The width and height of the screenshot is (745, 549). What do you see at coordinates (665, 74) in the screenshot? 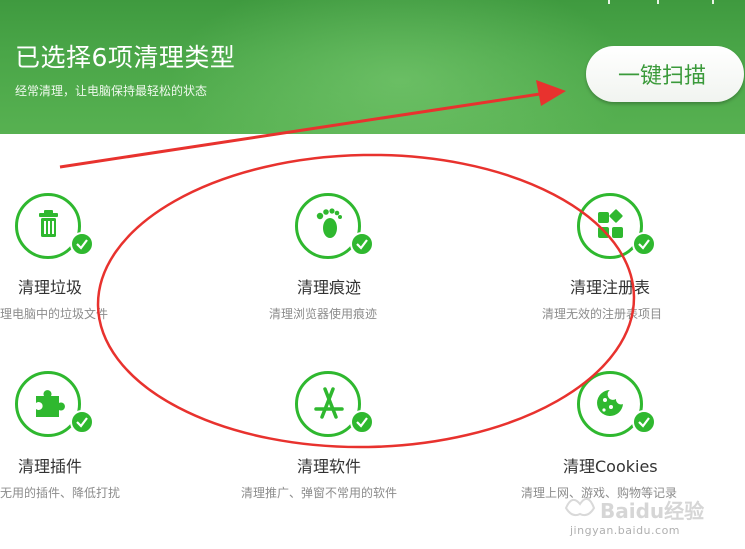
I see `one-click-scan-button: 一键扫描` at bounding box center [665, 74].